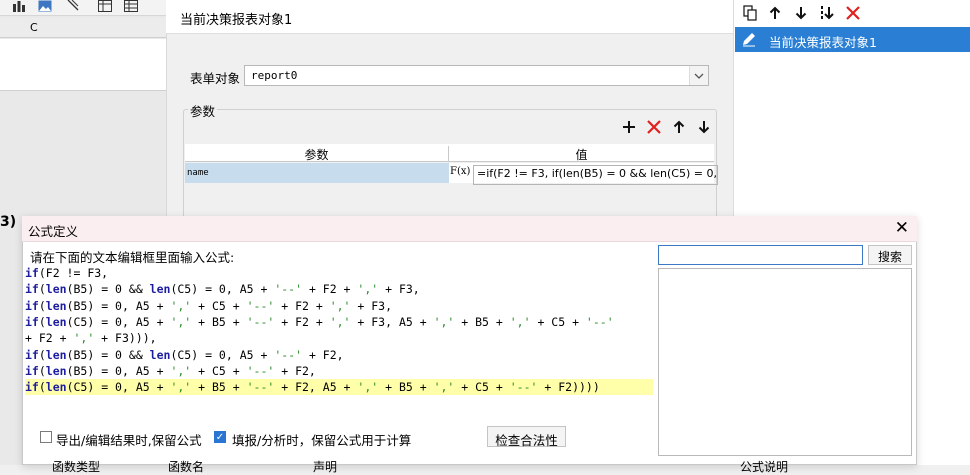  I want to click on image-icon, so click(45, 6).